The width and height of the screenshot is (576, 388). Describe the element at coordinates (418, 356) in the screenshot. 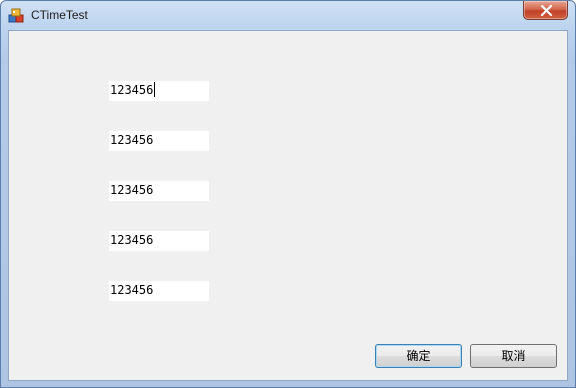

I see `ok-button: 确定` at that location.